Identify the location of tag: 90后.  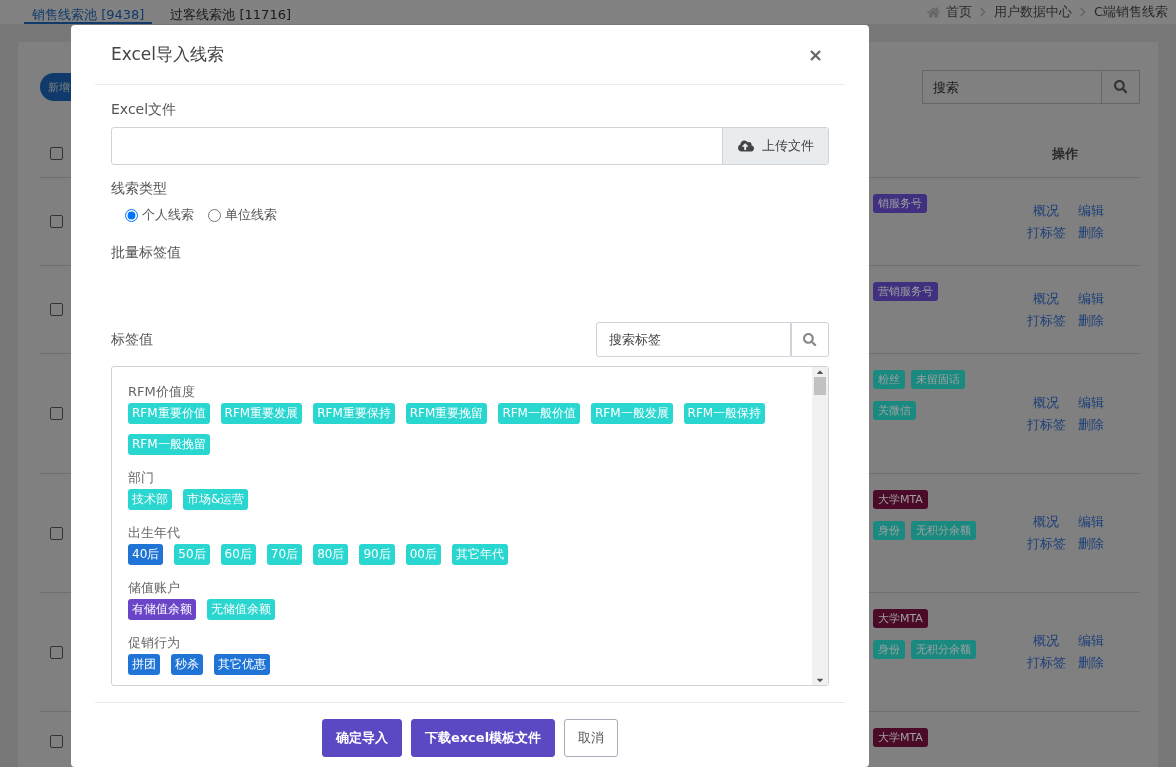
(377, 554).